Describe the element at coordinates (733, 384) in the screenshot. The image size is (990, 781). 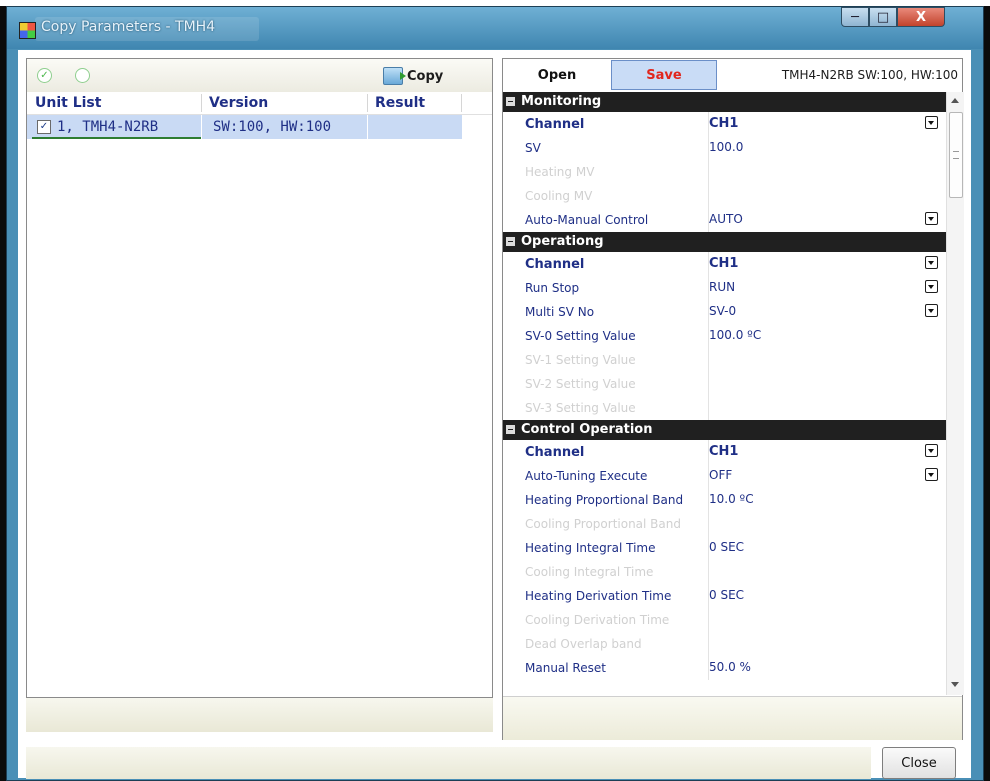
I see `parameter-row: SV-2 Setting Value` at that location.